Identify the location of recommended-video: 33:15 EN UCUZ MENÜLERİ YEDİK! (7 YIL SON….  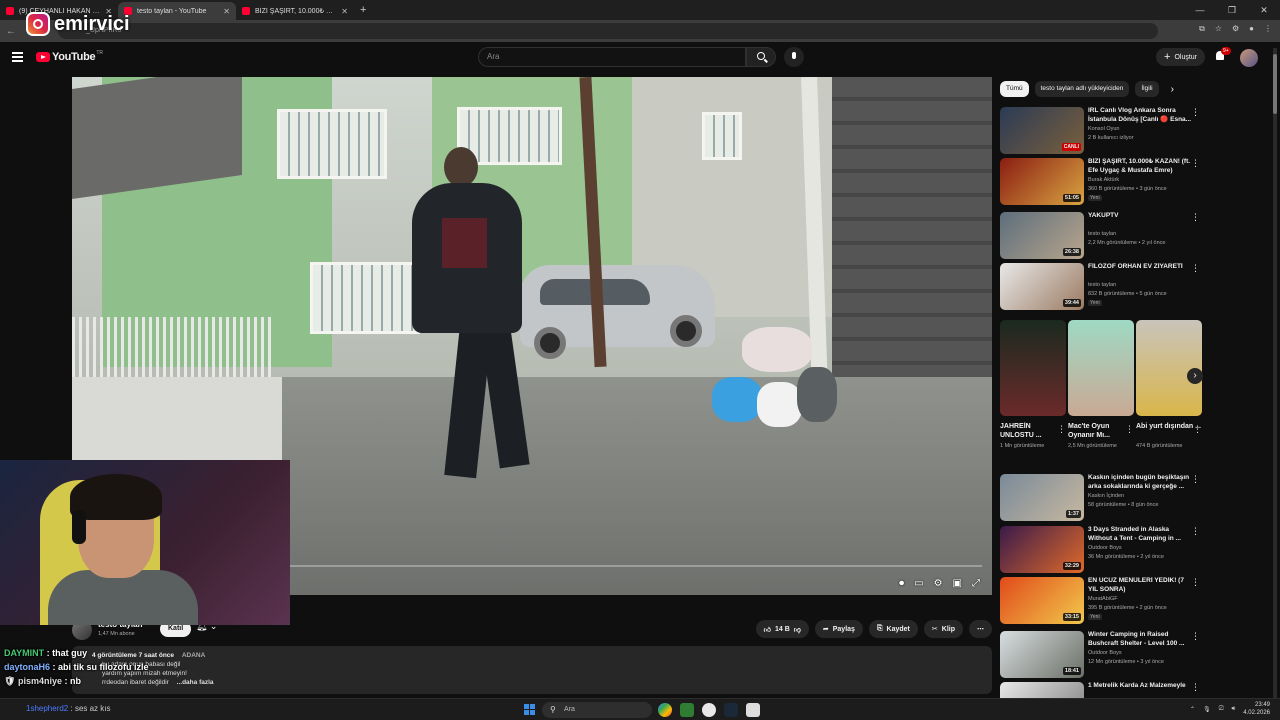
(1102, 601).